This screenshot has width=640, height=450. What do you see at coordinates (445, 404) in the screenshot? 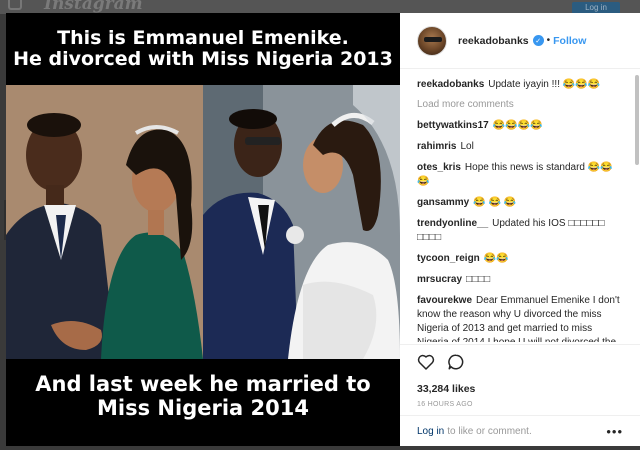
I see `post-timestamp: 16 HOURS AGO` at bounding box center [445, 404].